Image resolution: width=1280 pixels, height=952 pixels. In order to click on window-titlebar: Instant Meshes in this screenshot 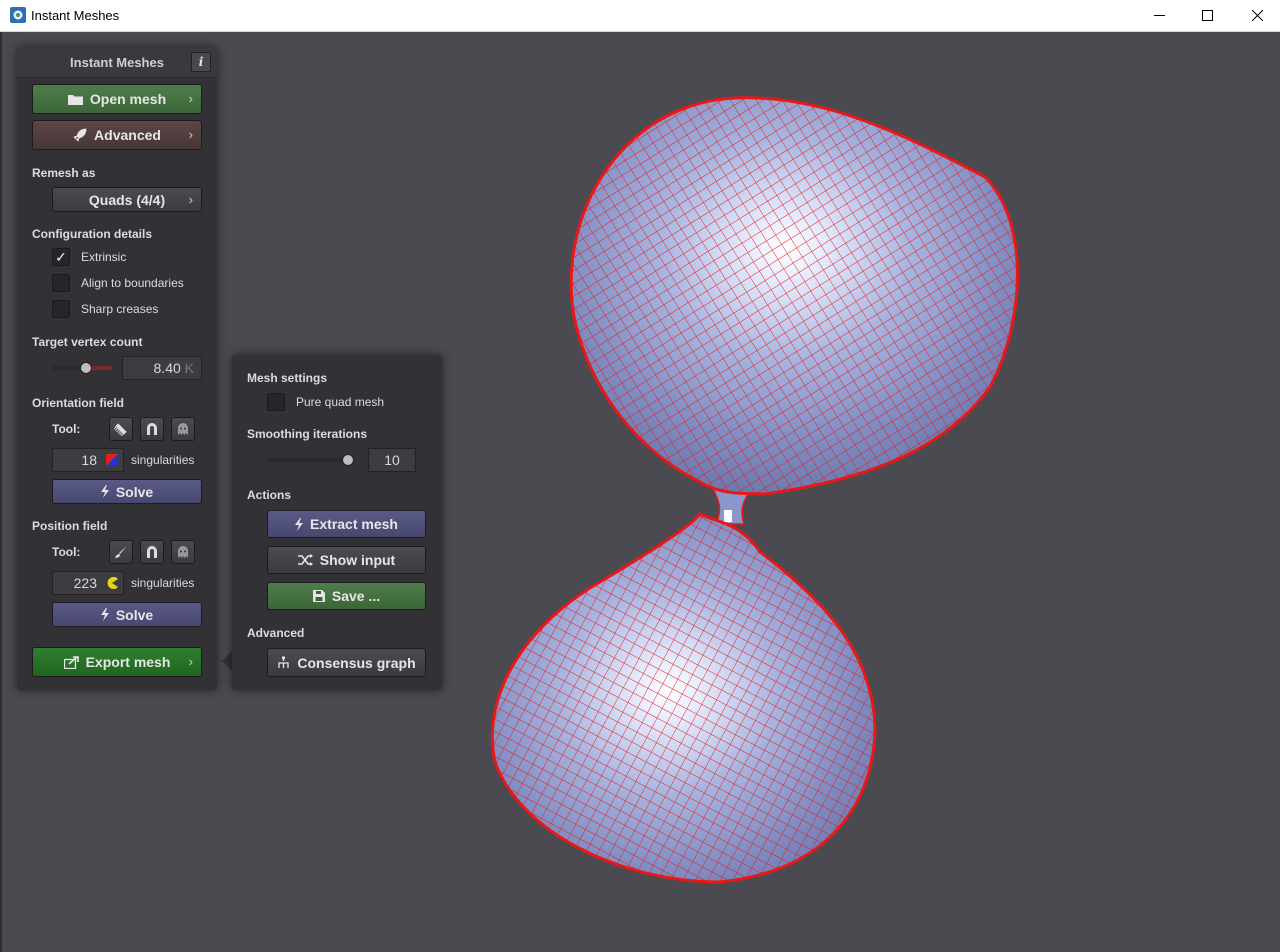, I will do `click(640, 16)`.